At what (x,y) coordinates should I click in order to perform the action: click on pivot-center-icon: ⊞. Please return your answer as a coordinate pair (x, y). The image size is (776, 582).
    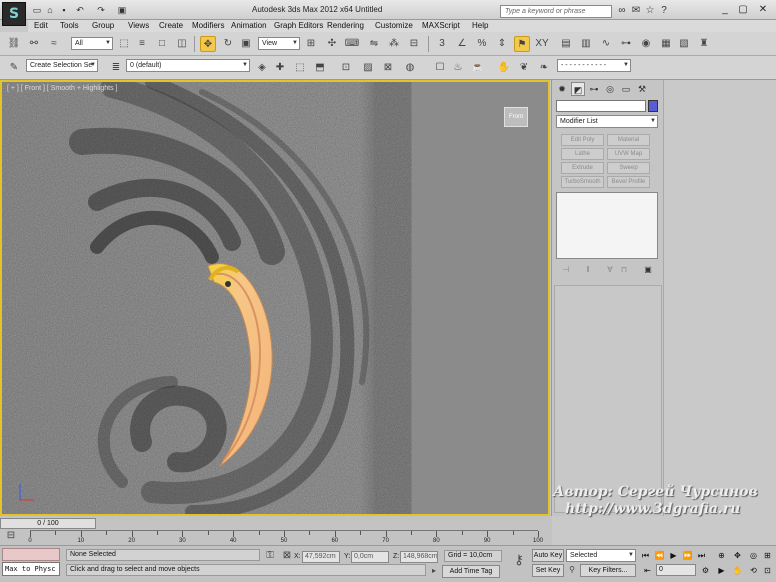
    Looking at the image, I should click on (311, 44).